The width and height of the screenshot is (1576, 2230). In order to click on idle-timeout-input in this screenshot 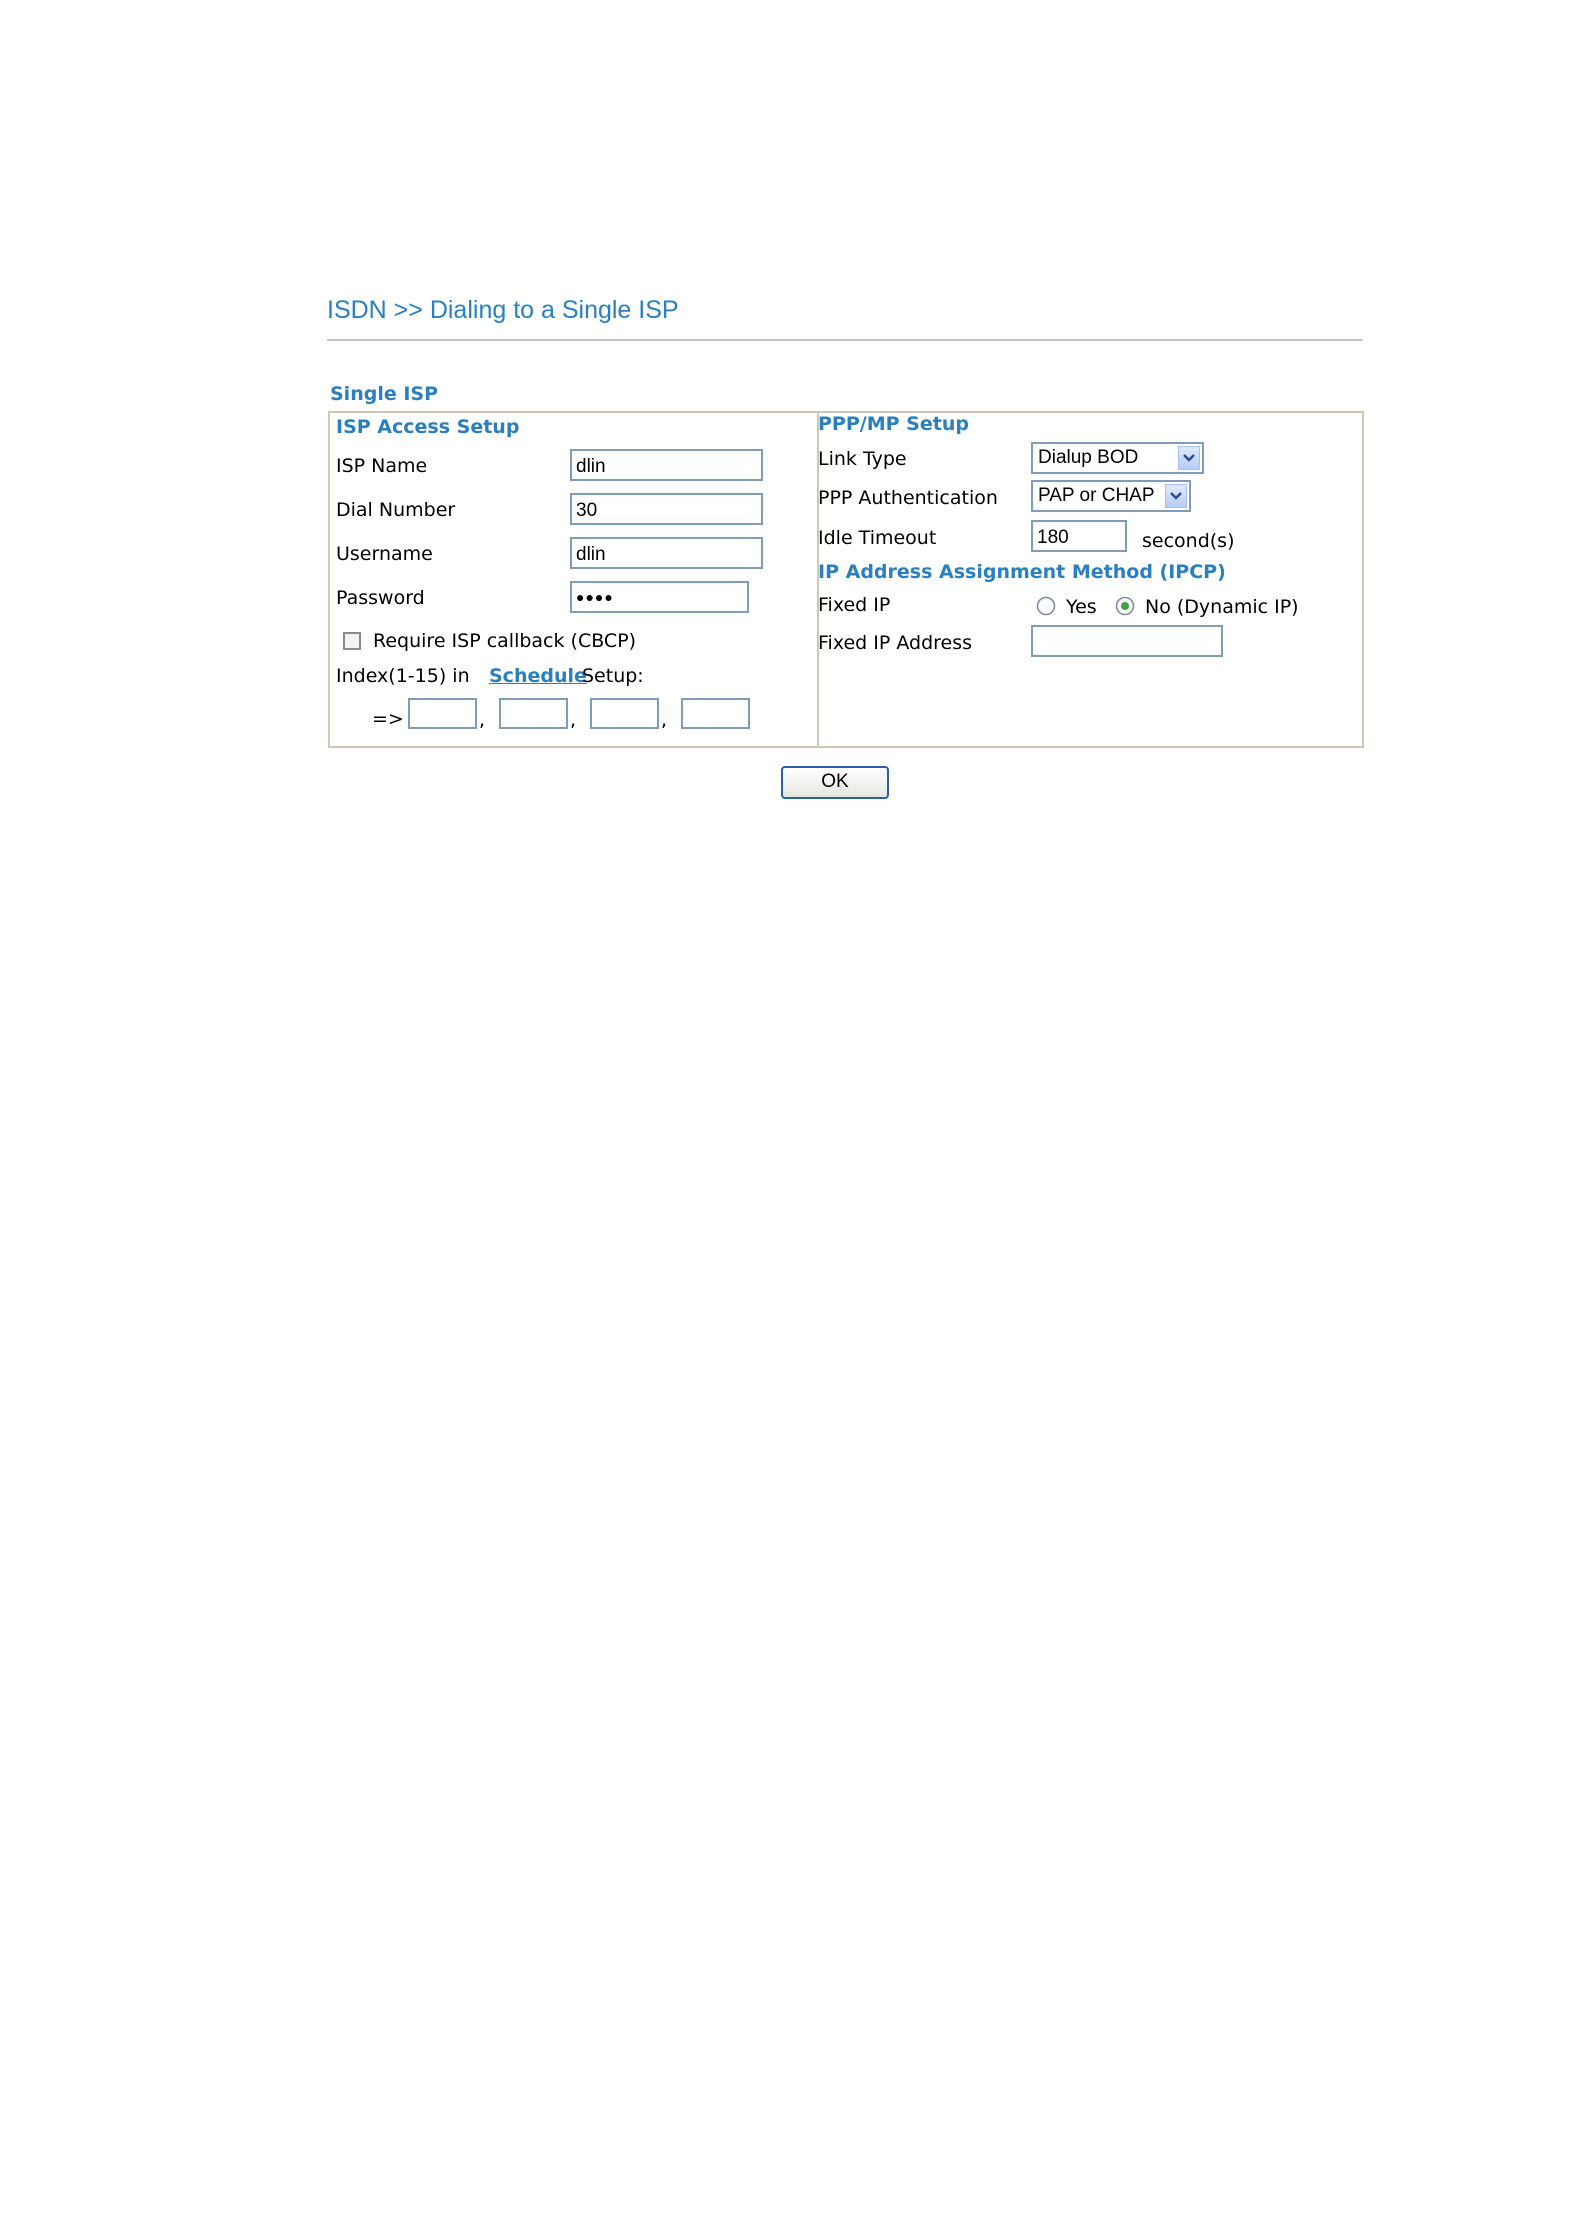, I will do `click(1079, 536)`.